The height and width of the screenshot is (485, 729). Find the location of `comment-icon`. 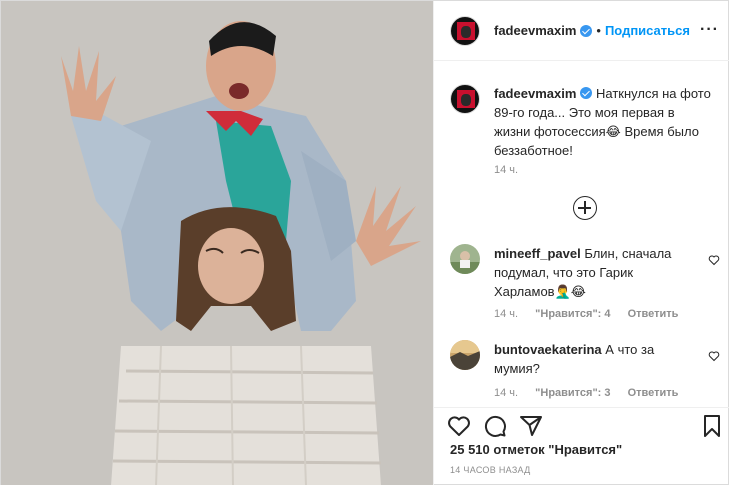

comment-icon is located at coordinates (495, 426).